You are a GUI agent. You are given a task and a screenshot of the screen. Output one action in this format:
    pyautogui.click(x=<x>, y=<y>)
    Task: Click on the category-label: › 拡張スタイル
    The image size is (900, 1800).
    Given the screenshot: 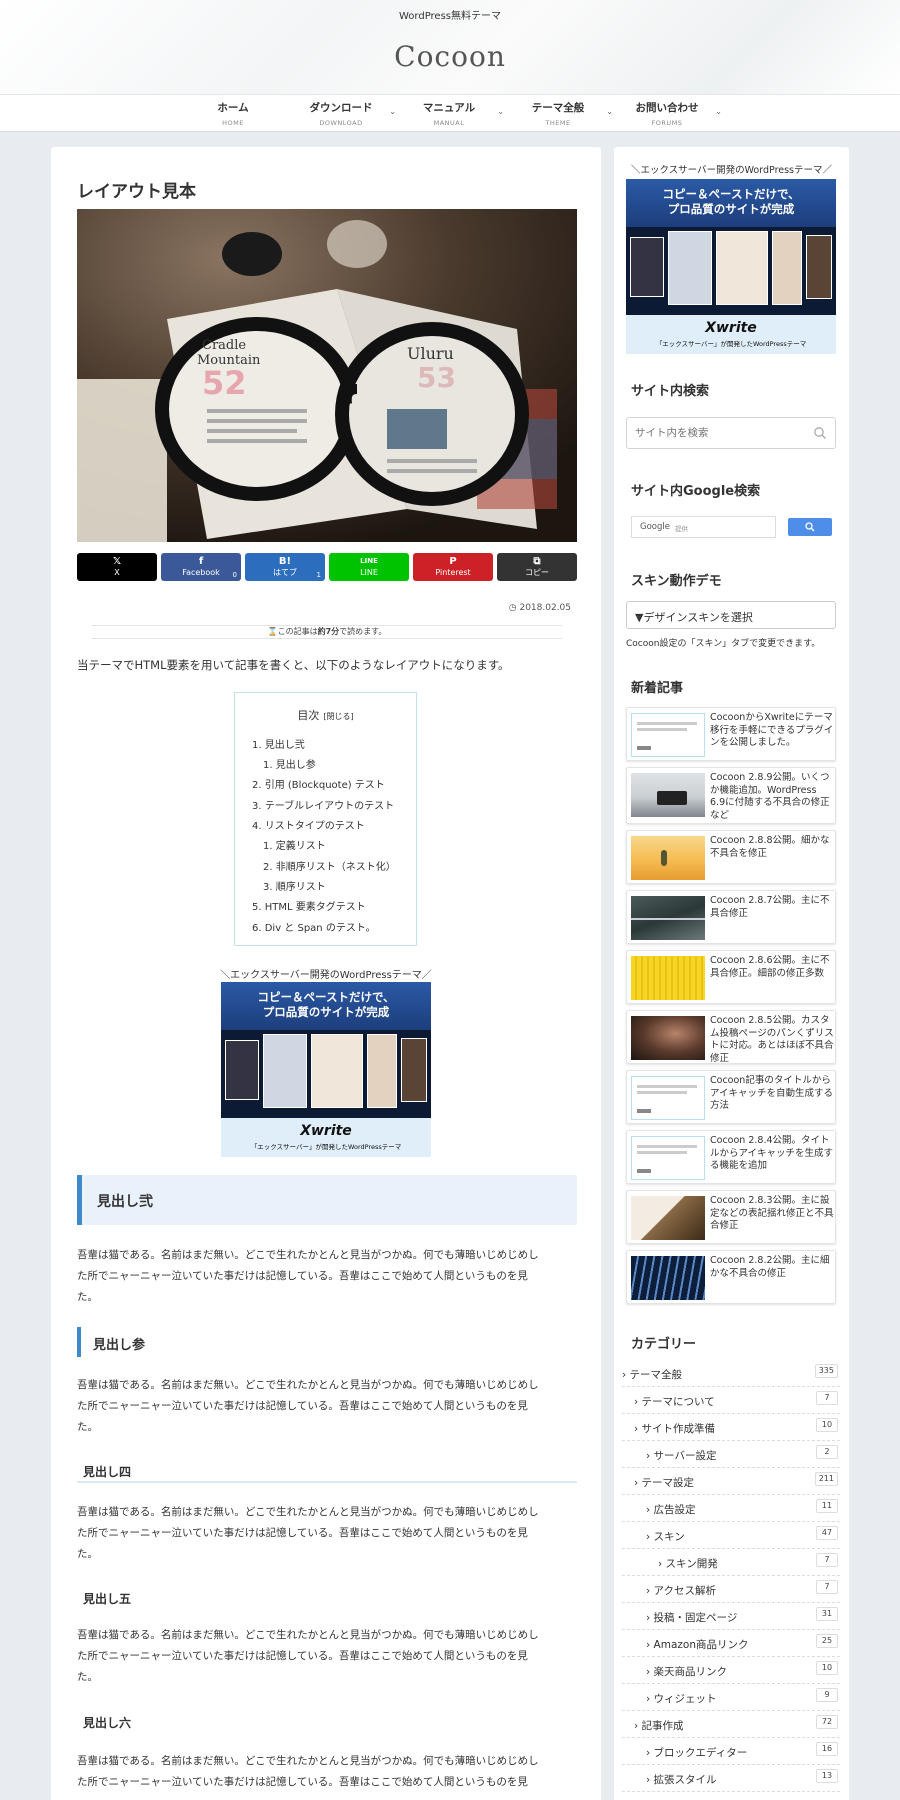 What is the action you would take?
    pyautogui.click(x=681, y=1780)
    